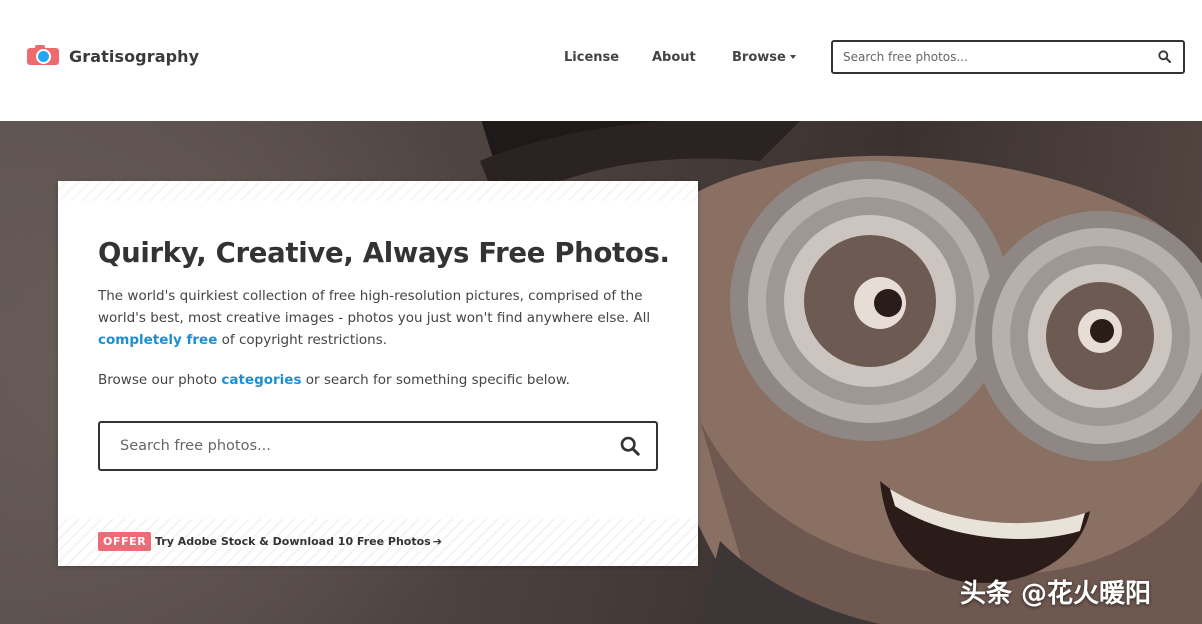 The width and height of the screenshot is (1202, 624). Describe the element at coordinates (988, 57) in the screenshot. I see `header-search-input` at that location.